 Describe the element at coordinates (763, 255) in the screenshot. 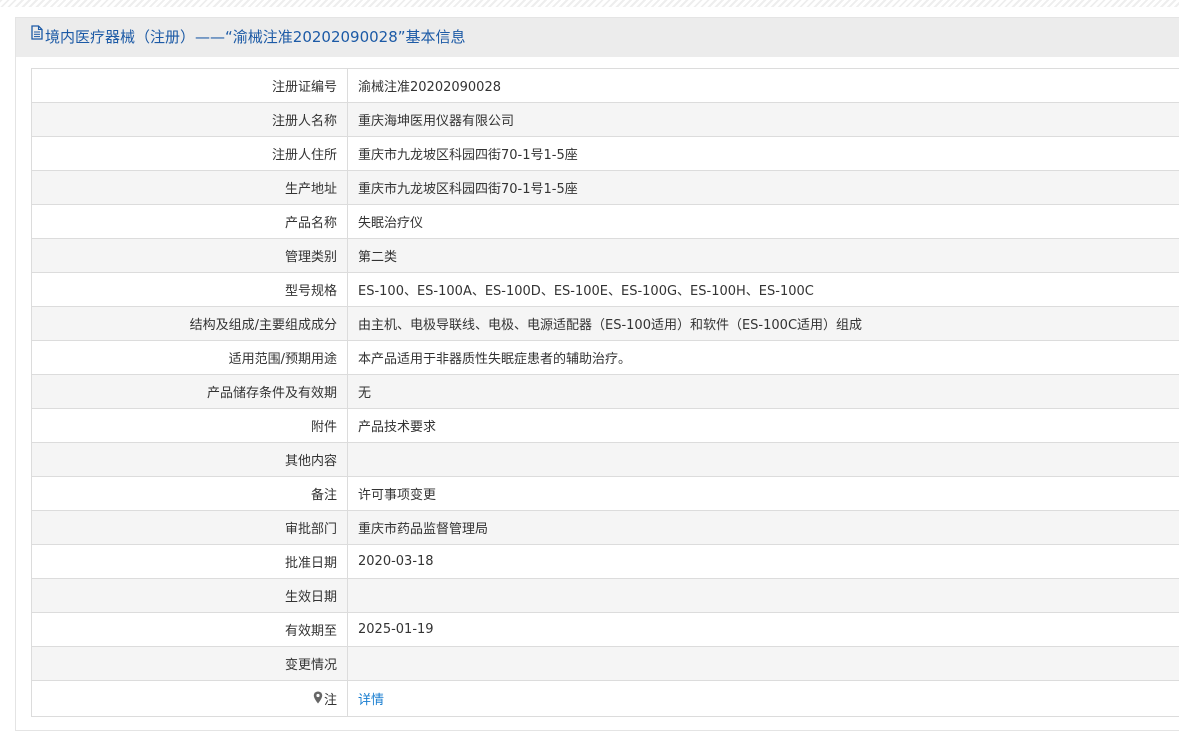

I see `row-value: 第二类` at that location.